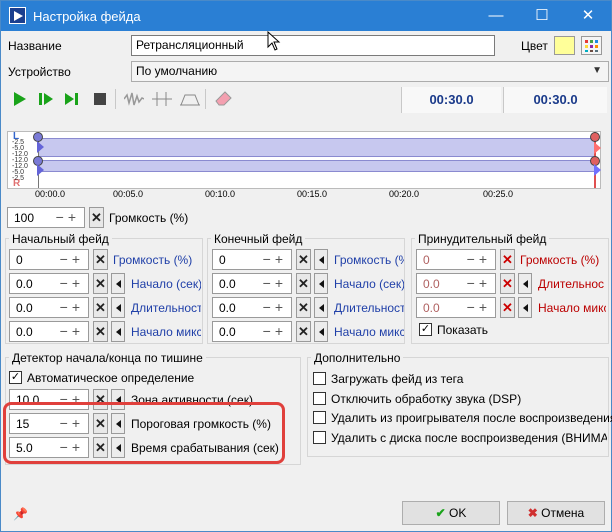  What do you see at coordinates (303, 259) in the screenshot?
I see `fade-out-volume-reset-button: ✕` at bounding box center [303, 259].